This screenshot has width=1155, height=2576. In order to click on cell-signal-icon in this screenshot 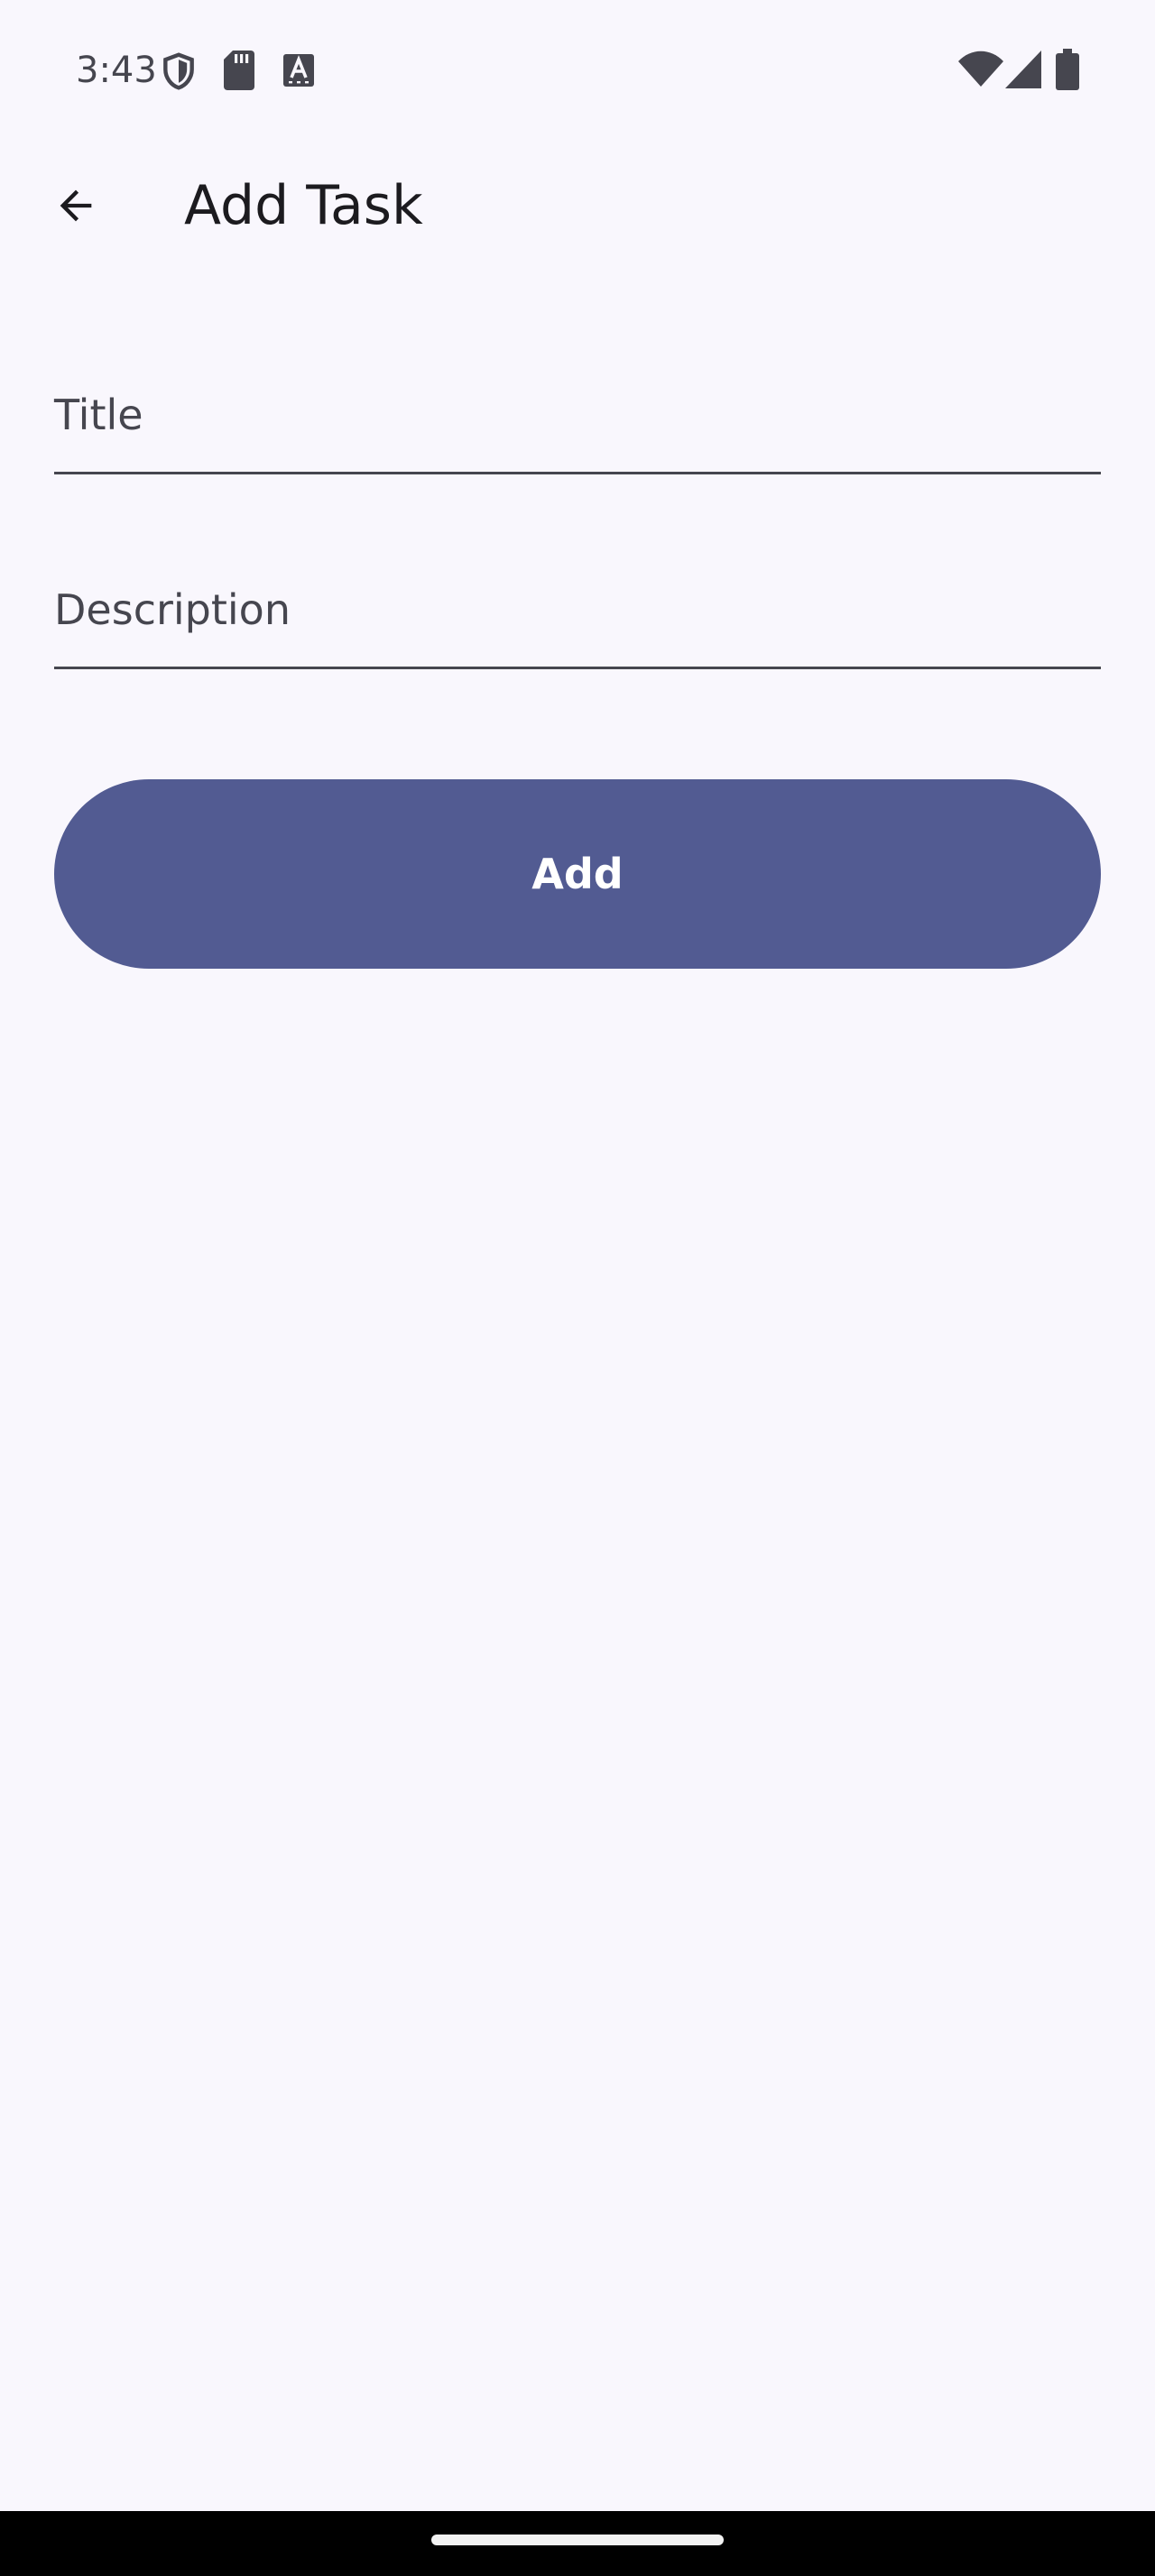, I will do `click(1023, 69)`.